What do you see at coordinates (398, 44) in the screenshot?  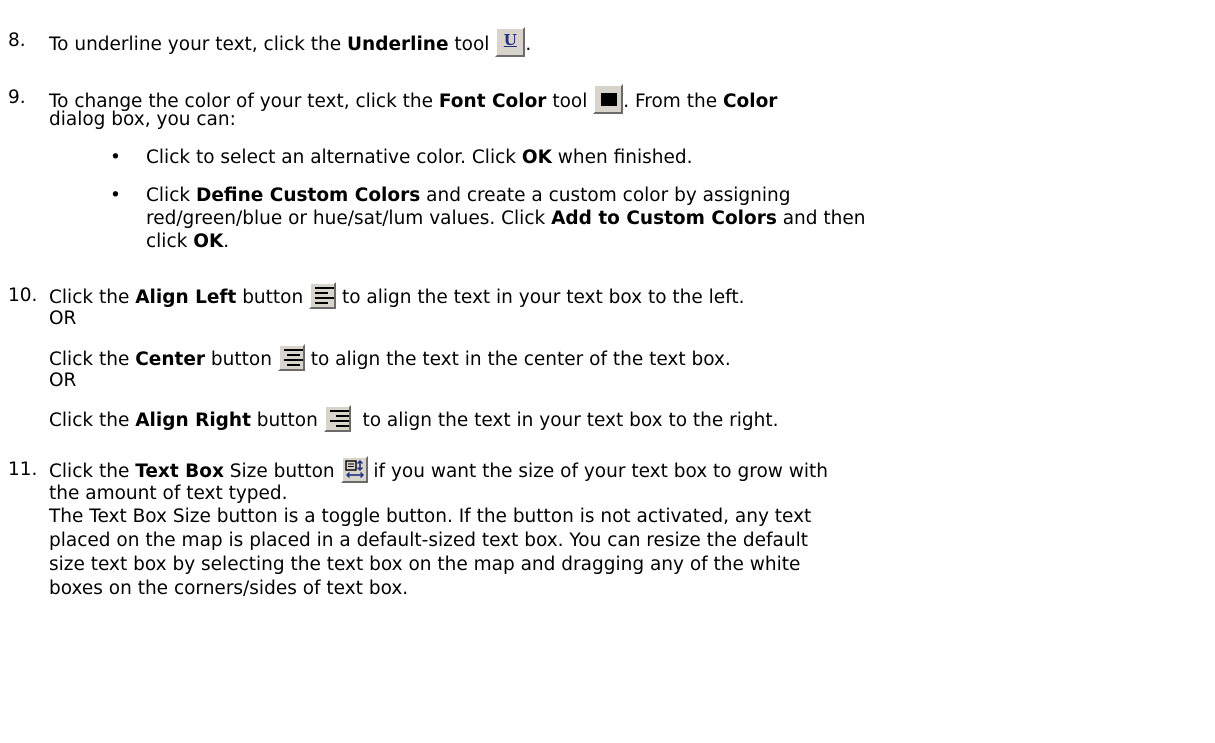 I see `tool-name: Underline` at bounding box center [398, 44].